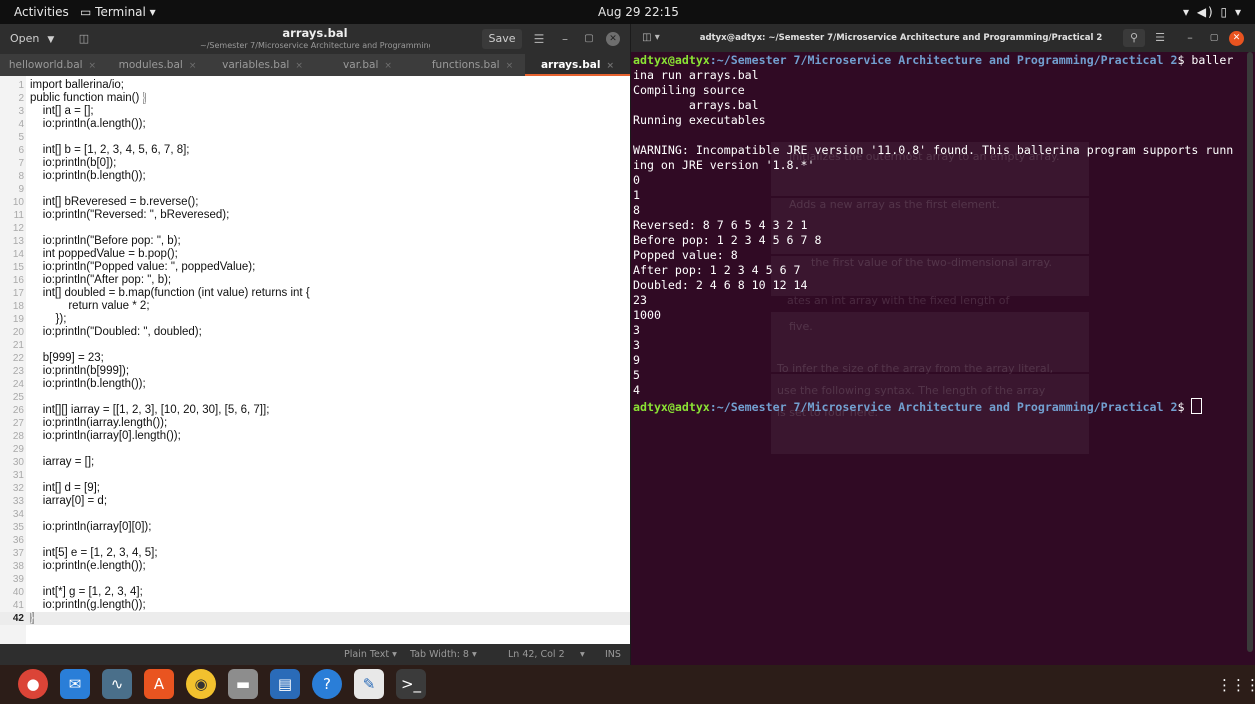 This screenshot has width=1255, height=704. I want to click on line-number: 17, so click(18, 293).